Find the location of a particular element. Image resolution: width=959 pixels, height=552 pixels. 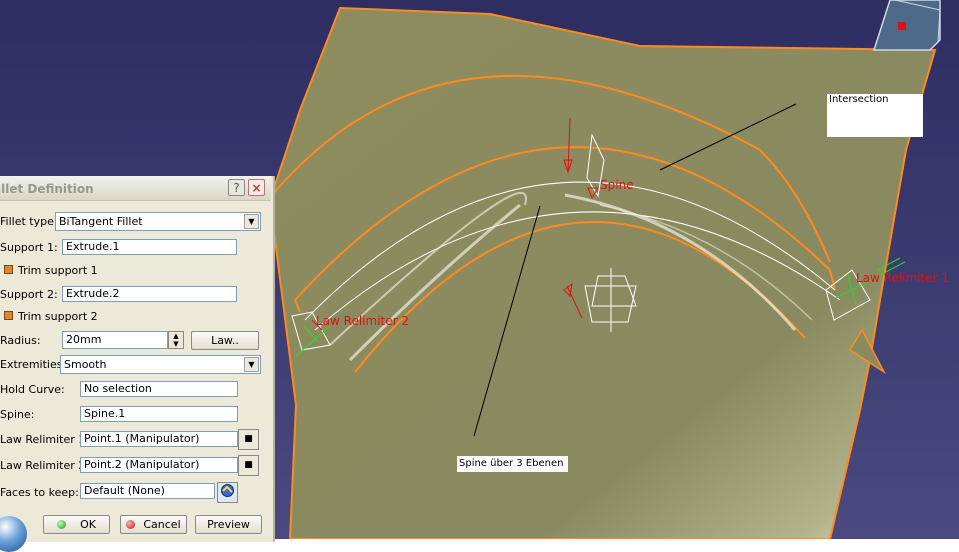

spine-field-label: Spine: is located at coordinates (17, 414).